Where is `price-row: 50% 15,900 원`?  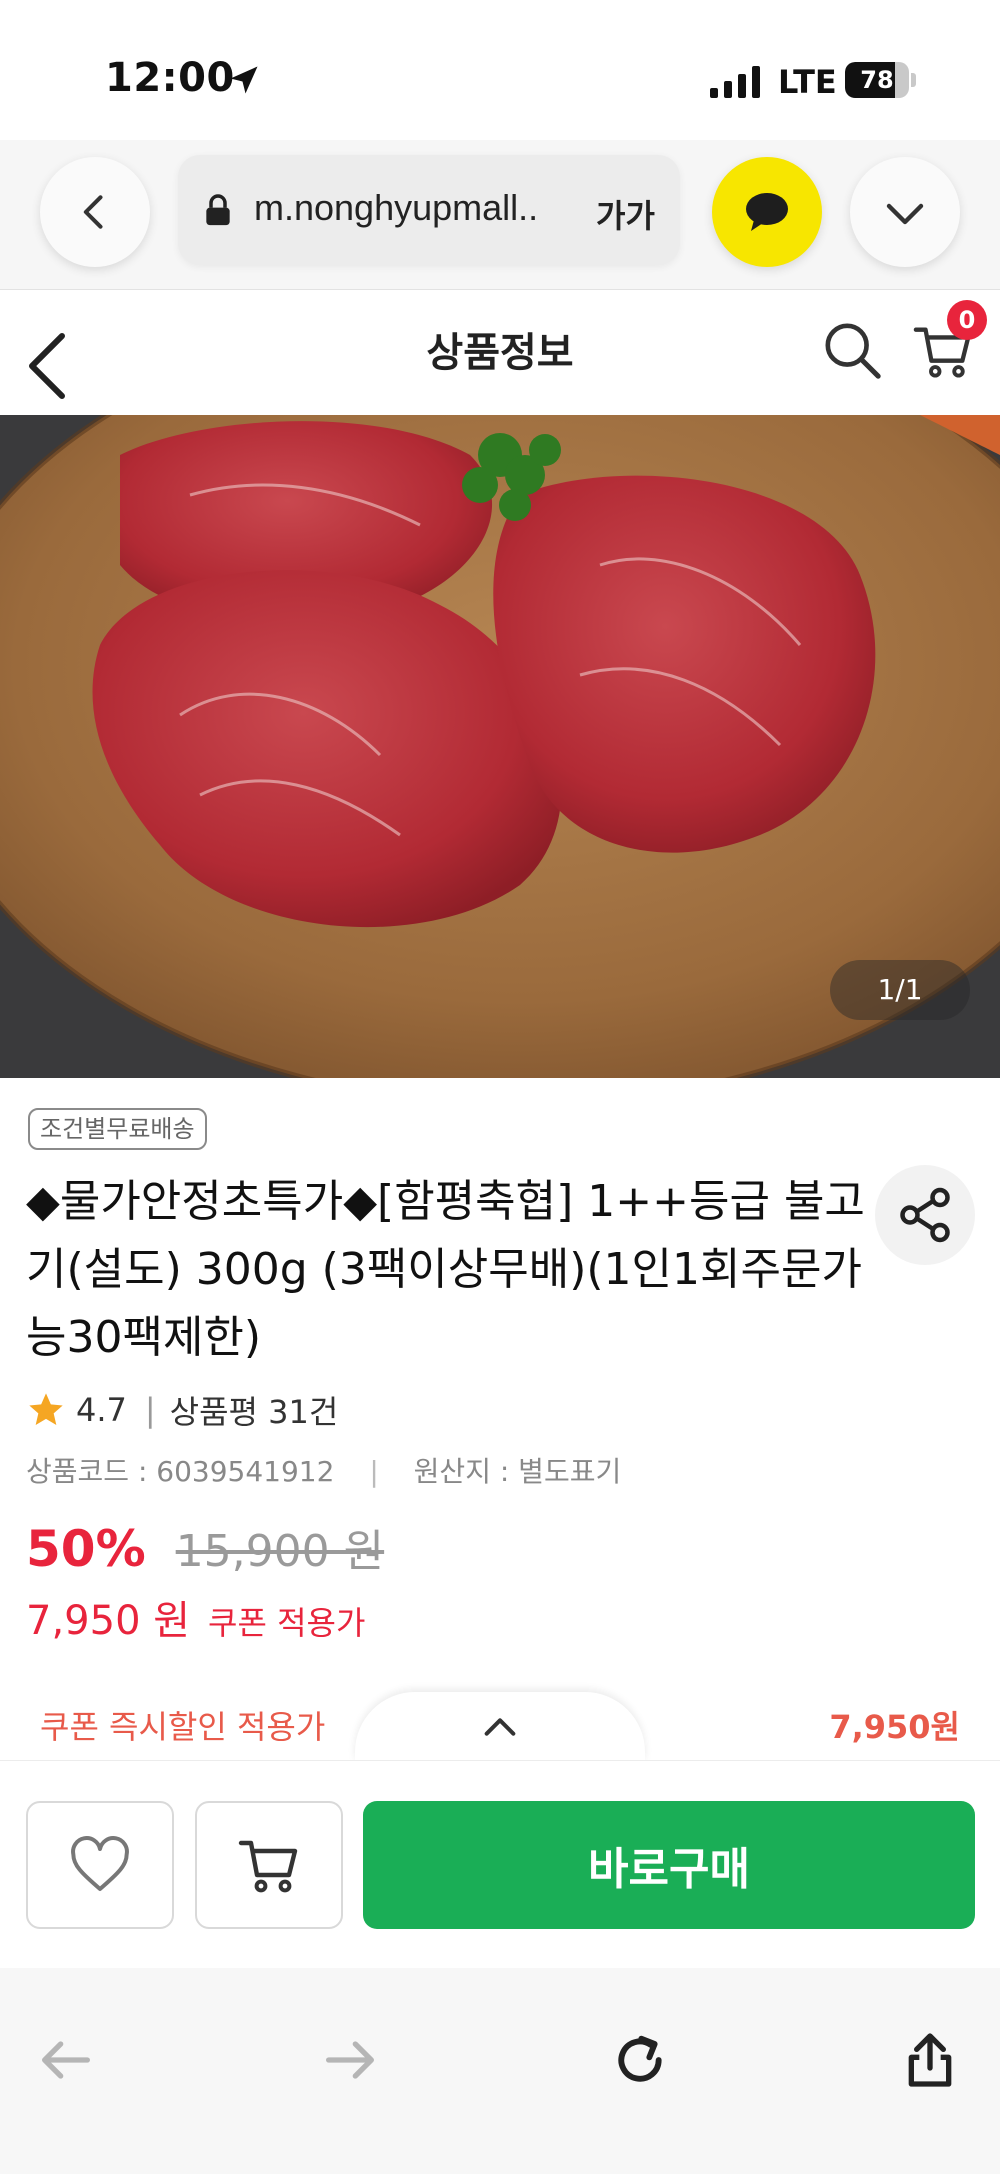
price-row: 50% 15,900 원 is located at coordinates (205, 1550).